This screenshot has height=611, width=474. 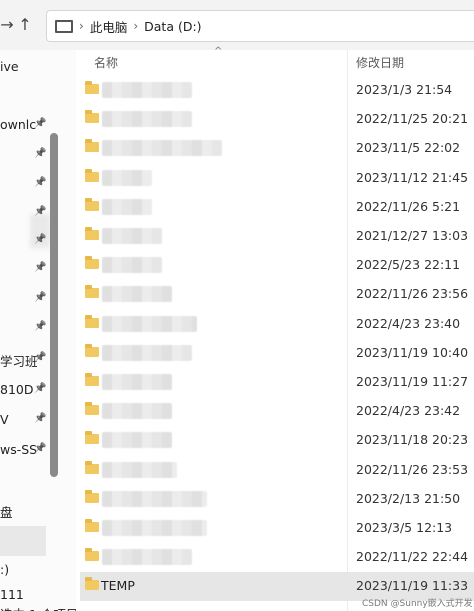 I want to click on column-name-header: 名称, so click(x=106, y=62).